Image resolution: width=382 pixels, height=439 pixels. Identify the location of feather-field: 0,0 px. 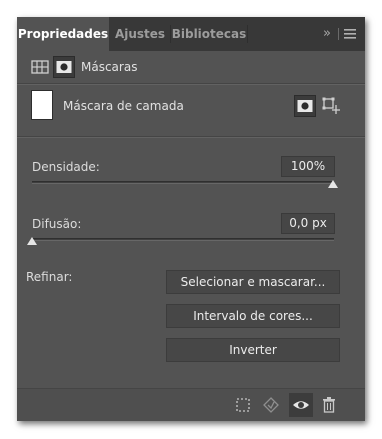
(308, 223).